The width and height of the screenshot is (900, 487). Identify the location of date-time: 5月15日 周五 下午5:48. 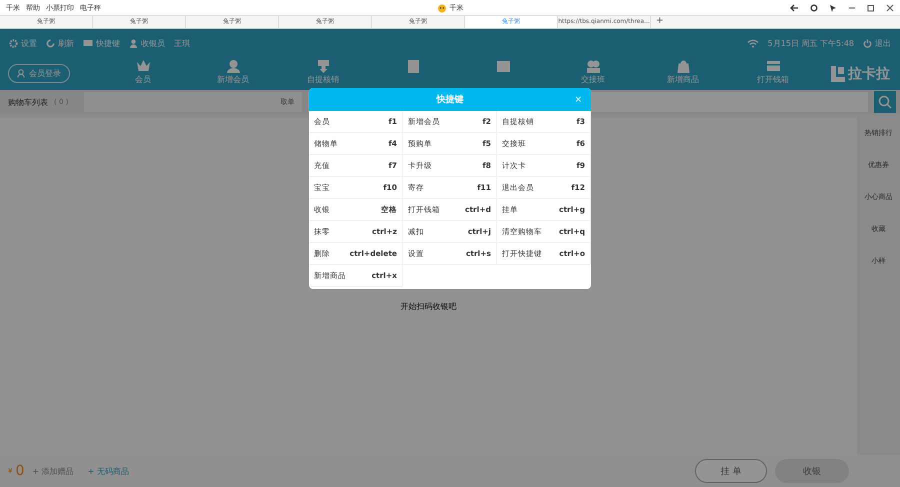
(811, 43).